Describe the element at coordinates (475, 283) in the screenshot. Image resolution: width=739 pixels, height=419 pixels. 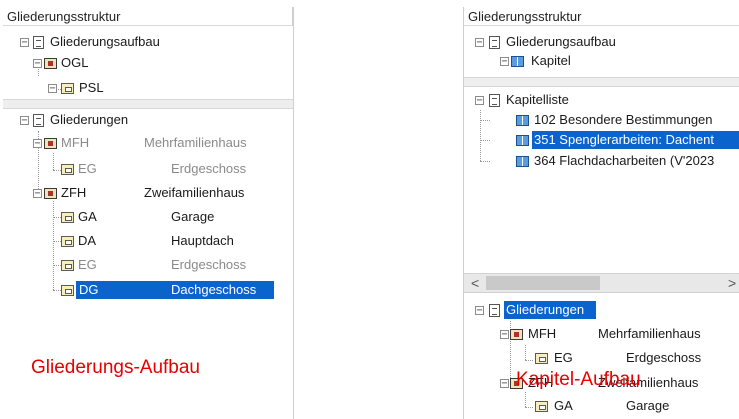
I see `scroll-left-icon: <` at that location.